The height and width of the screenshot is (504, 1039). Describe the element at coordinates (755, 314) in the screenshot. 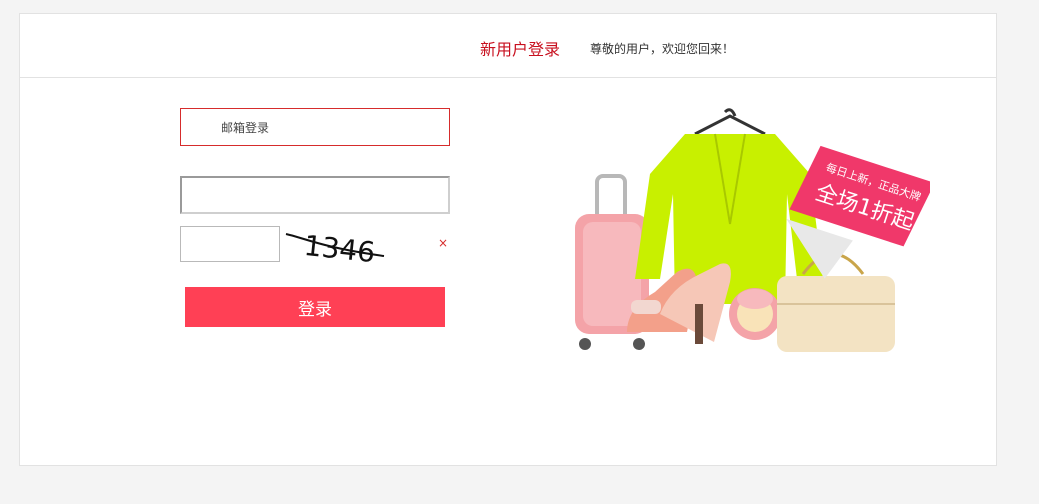

I see `compact-icon` at that location.